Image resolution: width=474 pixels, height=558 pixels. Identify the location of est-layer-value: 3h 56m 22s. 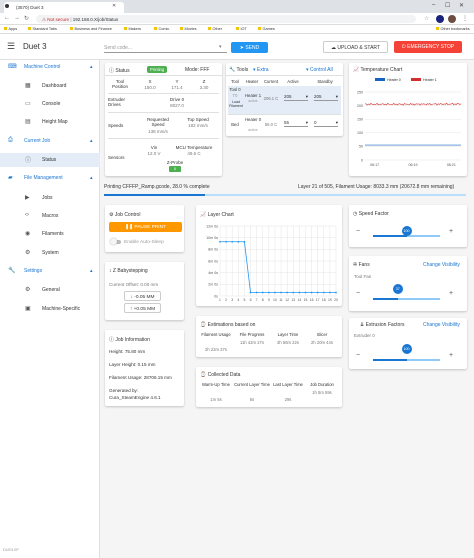
(288, 342).